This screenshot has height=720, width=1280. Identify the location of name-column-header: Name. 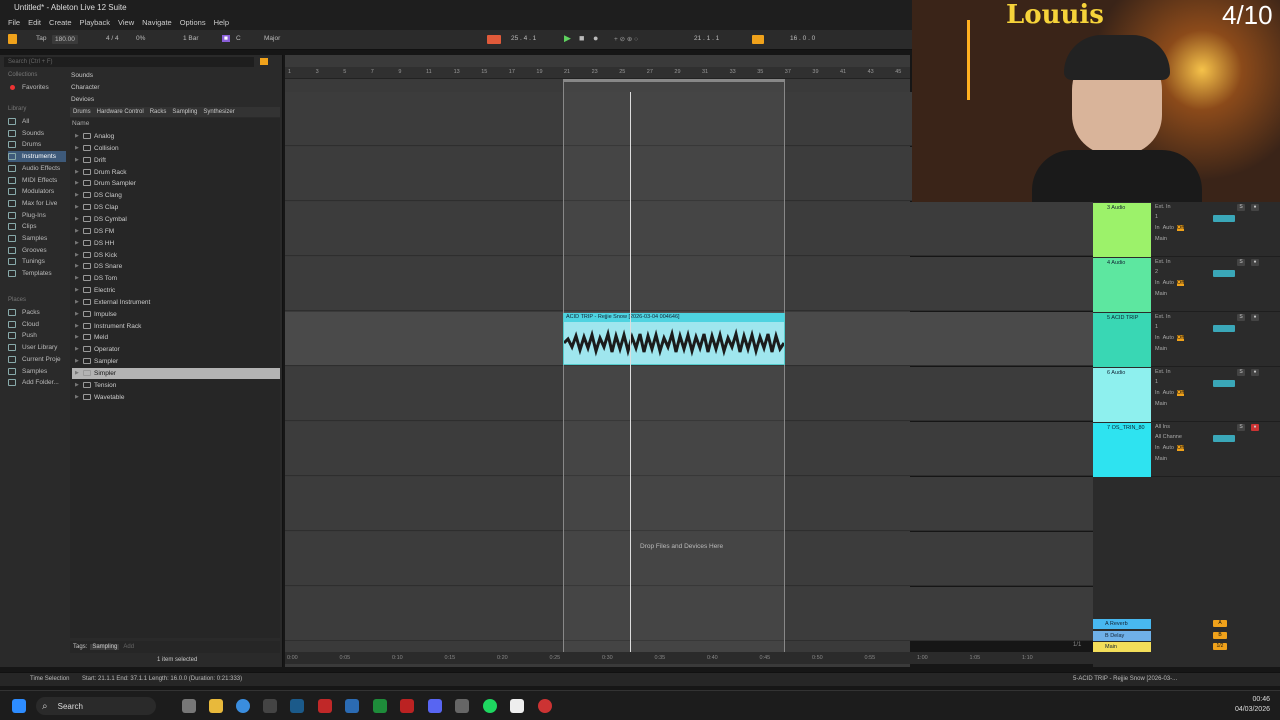
(80, 123).